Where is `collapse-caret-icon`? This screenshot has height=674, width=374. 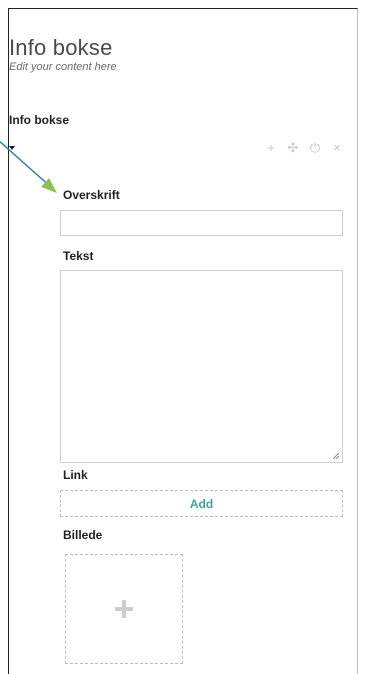
collapse-caret-icon is located at coordinates (12, 148).